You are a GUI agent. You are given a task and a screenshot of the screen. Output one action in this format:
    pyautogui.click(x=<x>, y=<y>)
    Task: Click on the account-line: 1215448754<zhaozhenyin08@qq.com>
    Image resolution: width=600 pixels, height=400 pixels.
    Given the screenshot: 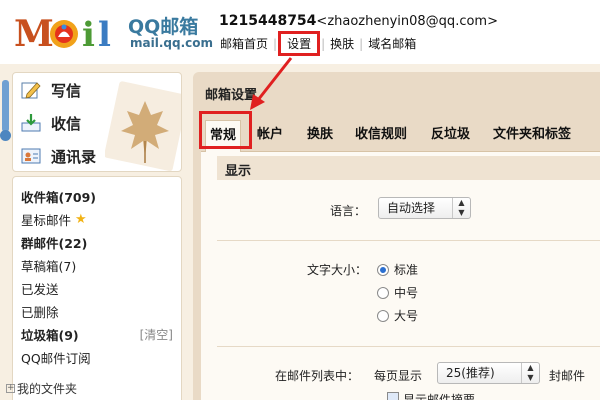 What is the action you would take?
    pyautogui.click(x=358, y=21)
    